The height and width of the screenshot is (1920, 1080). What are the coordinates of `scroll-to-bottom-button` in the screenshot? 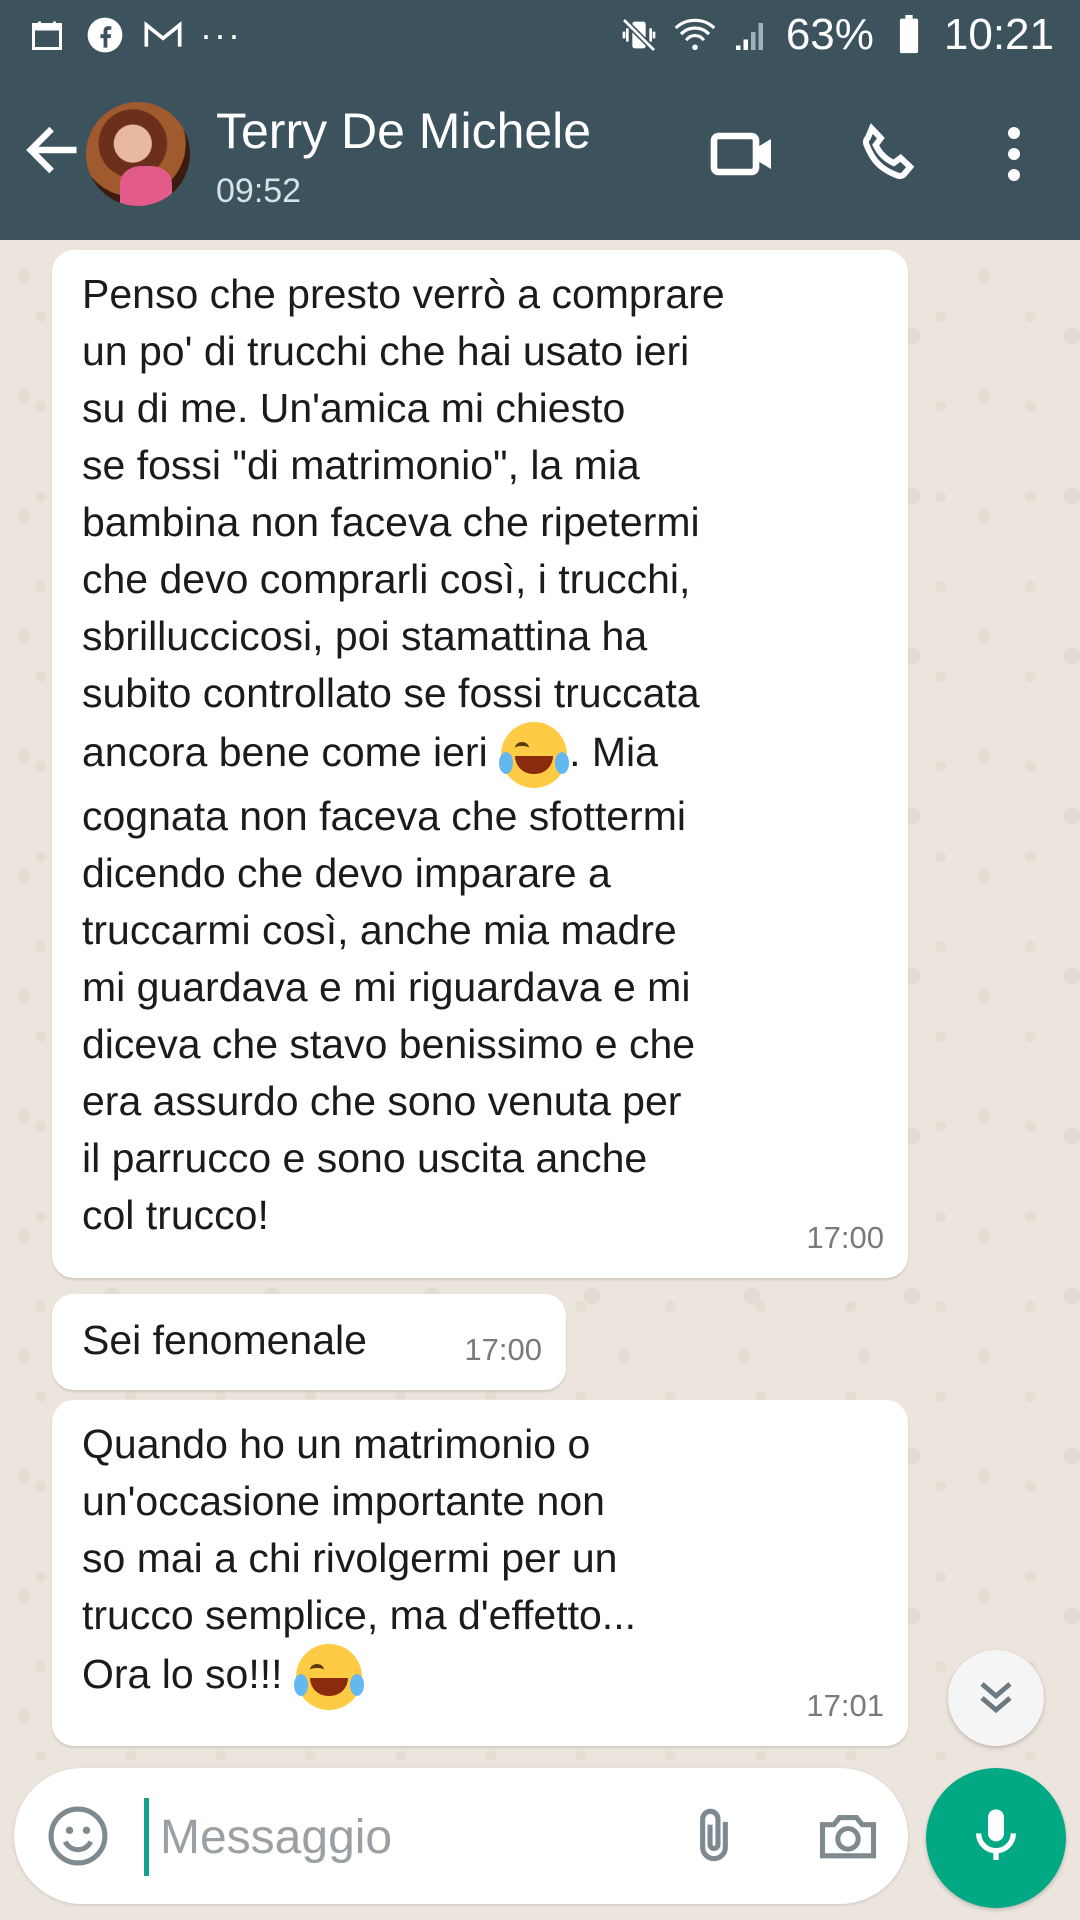 It's located at (996, 1698).